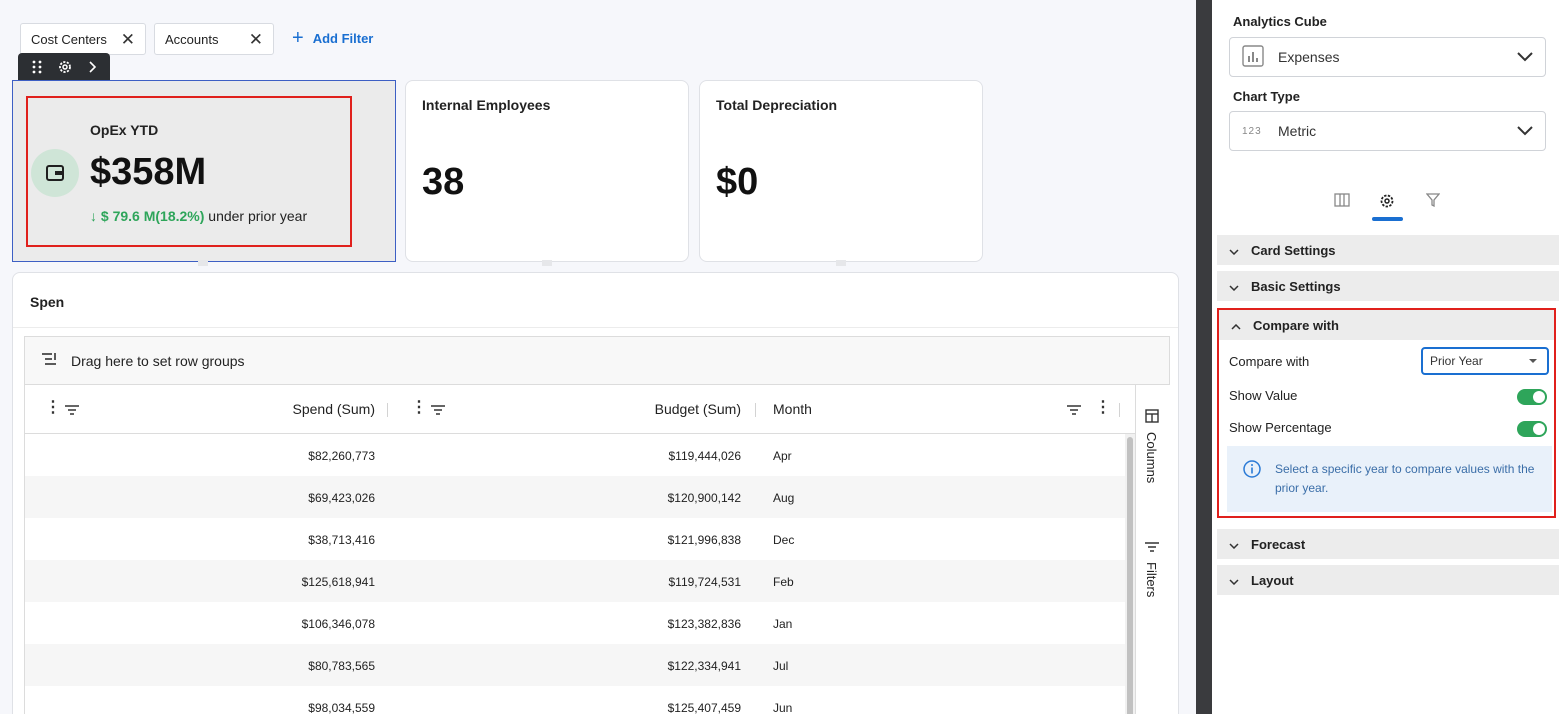 This screenshot has width=1563, height=714. Describe the element at coordinates (784, 498) in the screenshot. I see `cell-month: Aug` at that location.